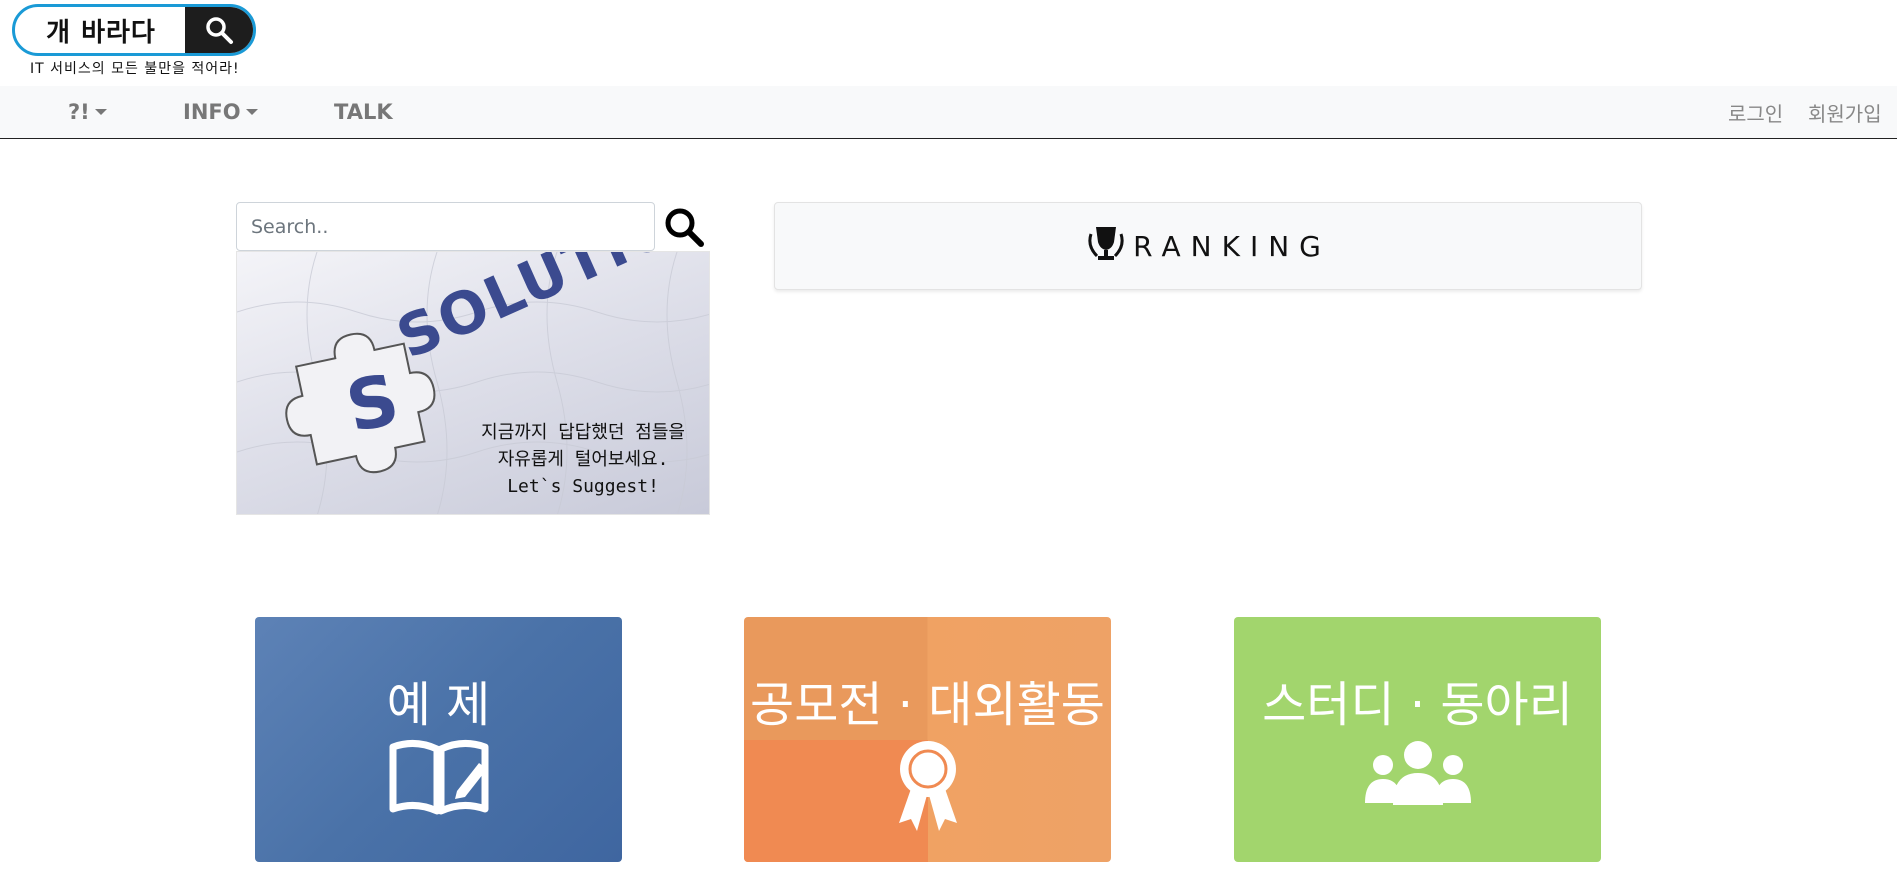 The height and width of the screenshot is (887, 1897). What do you see at coordinates (79, 112) in the screenshot?
I see `nav-item-label: ?!` at bounding box center [79, 112].